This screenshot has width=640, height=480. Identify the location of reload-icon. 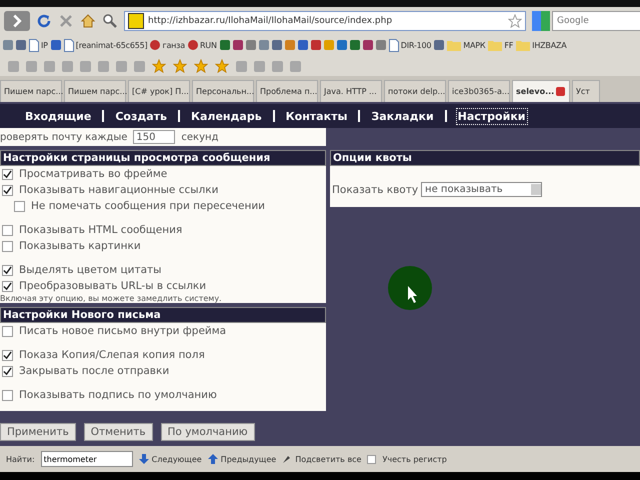
(44, 20).